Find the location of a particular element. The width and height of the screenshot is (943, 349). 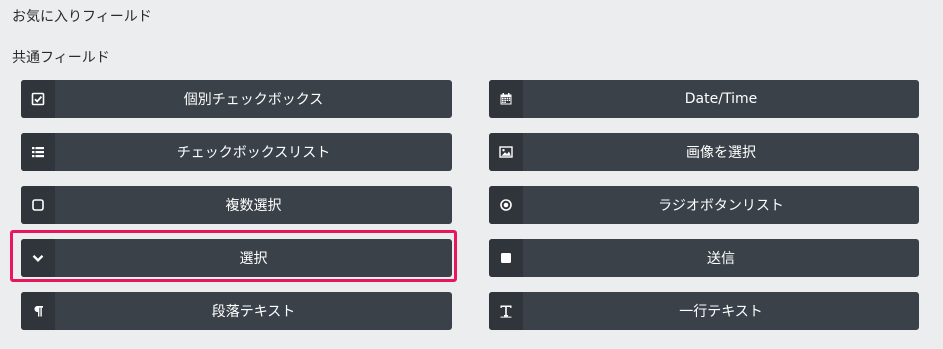

field-label: チェックボックスリスト is located at coordinates (253, 153).